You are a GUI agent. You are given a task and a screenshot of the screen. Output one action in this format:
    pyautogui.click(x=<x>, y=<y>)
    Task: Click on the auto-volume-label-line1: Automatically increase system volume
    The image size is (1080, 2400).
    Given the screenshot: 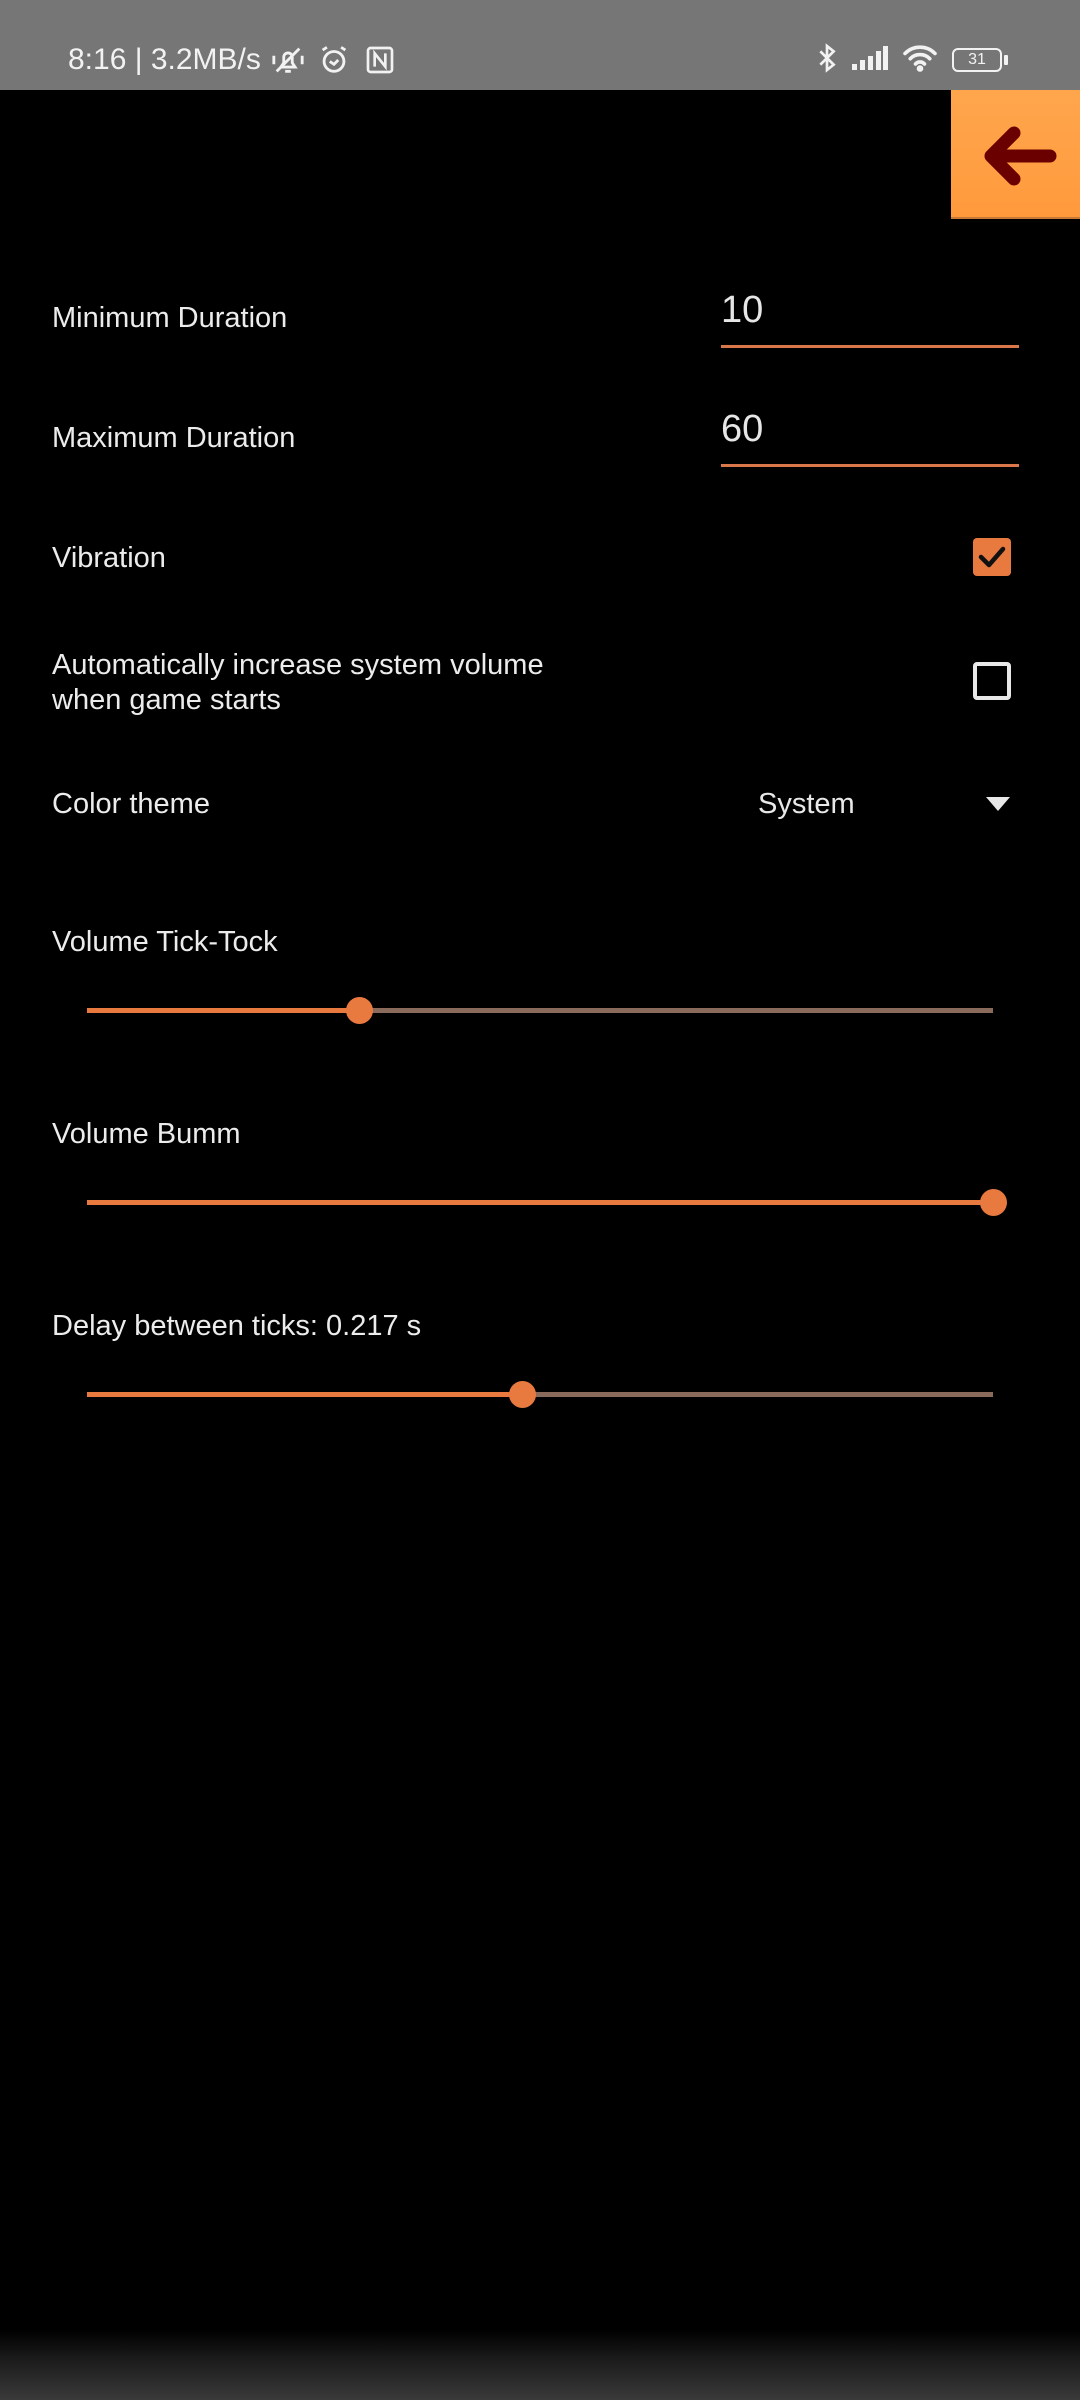 What is the action you would take?
    pyautogui.click(x=298, y=665)
    